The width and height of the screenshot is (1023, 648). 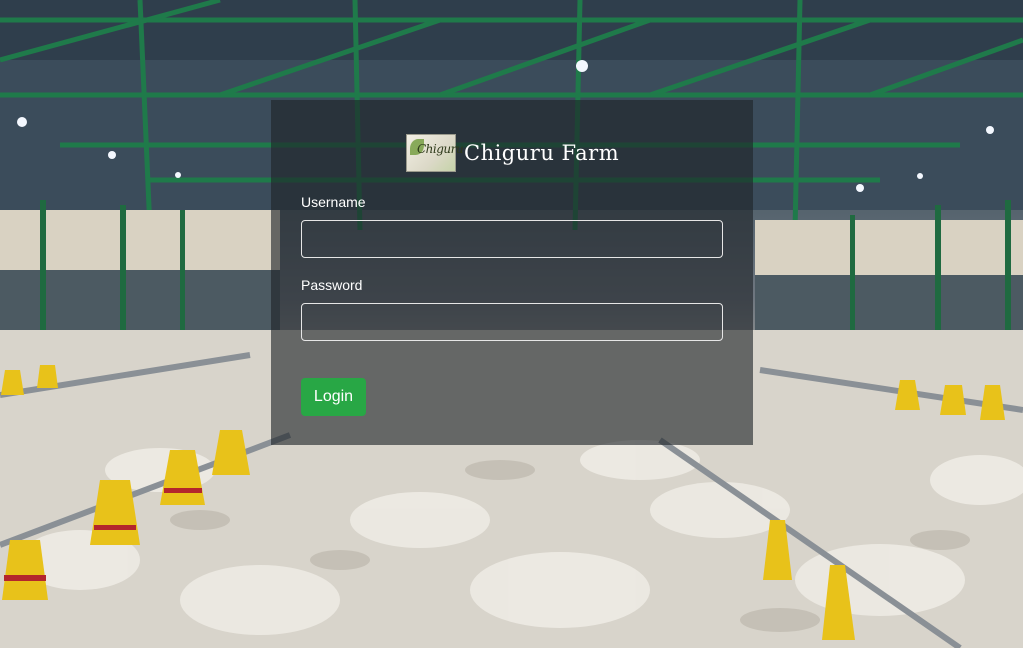 What do you see at coordinates (512, 239) in the screenshot?
I see `username-input` at bounding box center [512, 239].